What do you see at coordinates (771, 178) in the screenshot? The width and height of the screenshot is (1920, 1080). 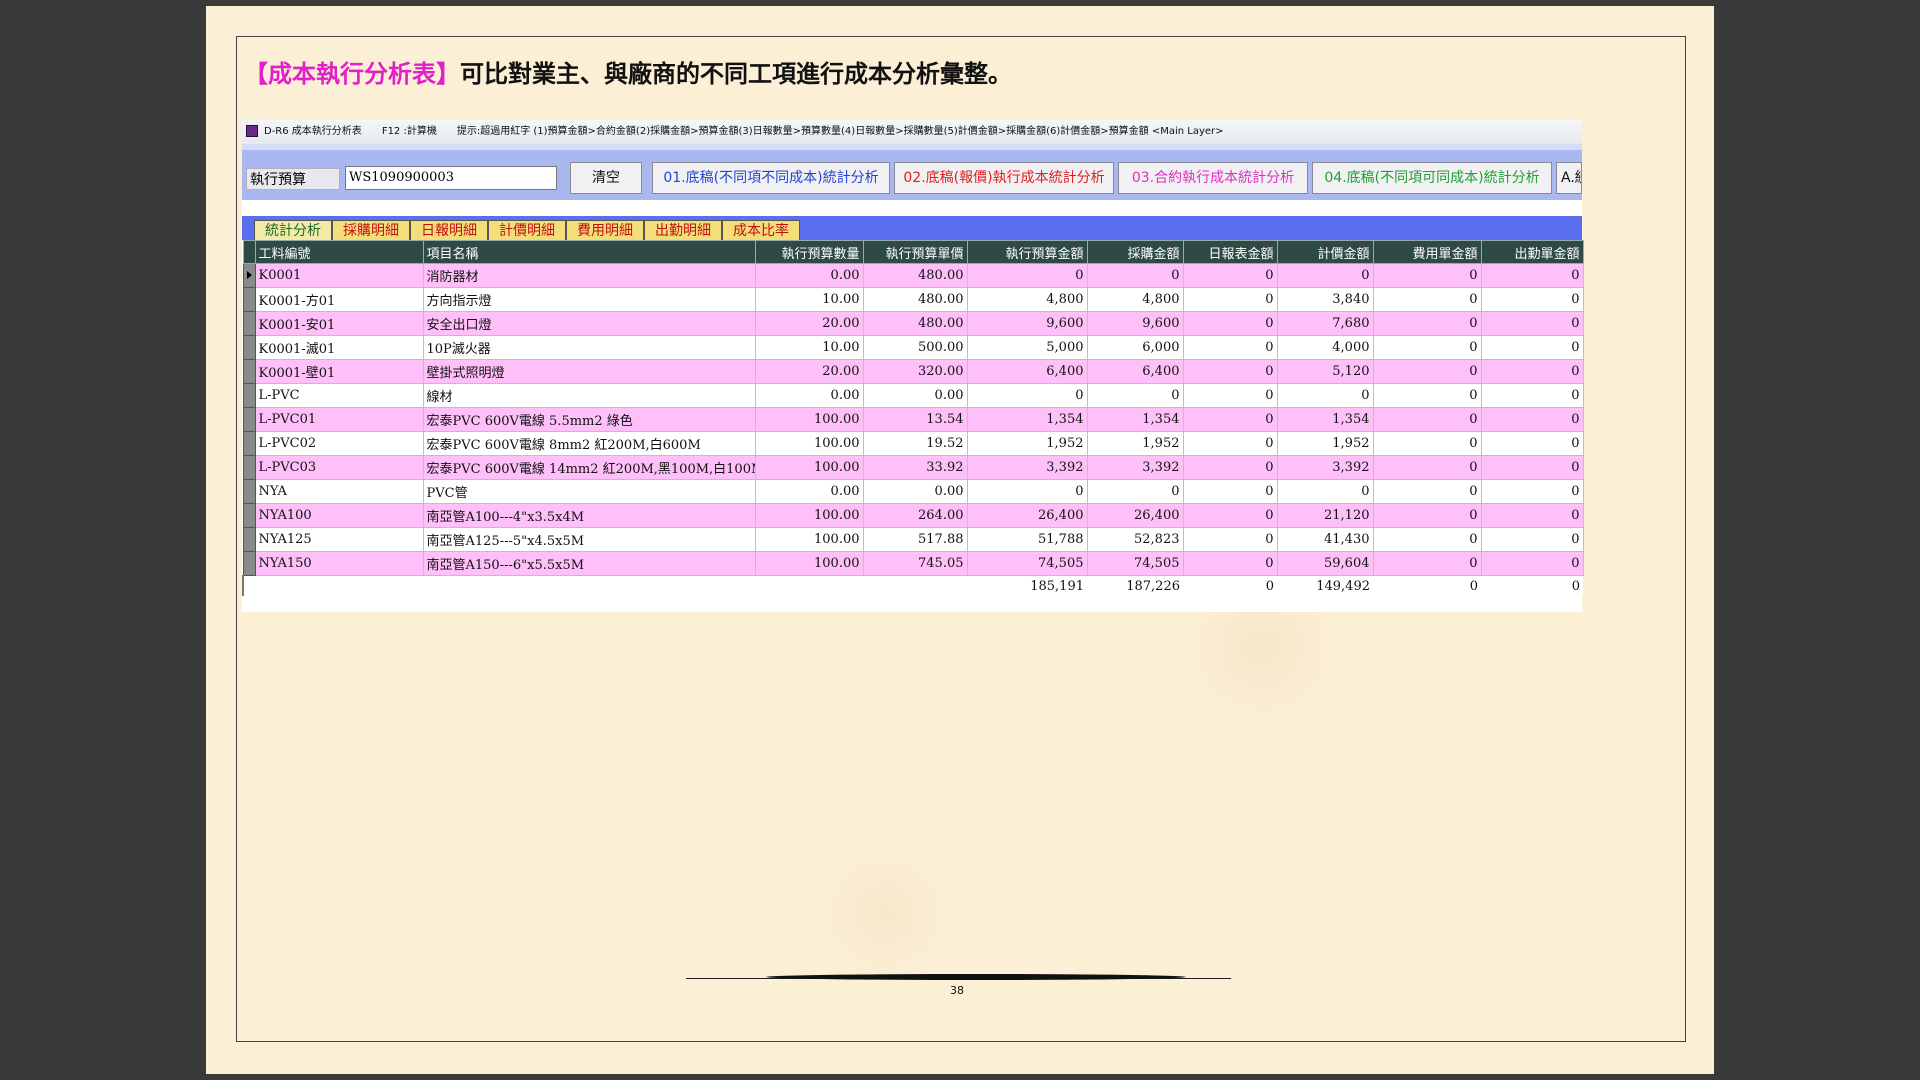 I see `analysis-01-button: 01.底稿(不同項不同成本)統計分析` at bounding box center [771, 178].